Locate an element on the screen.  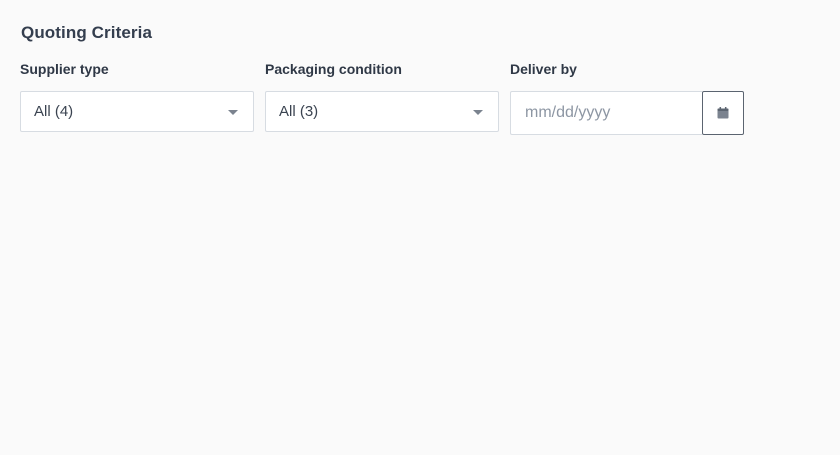
supplier-type-label: Supplier type is located at coordinates (64, 69).